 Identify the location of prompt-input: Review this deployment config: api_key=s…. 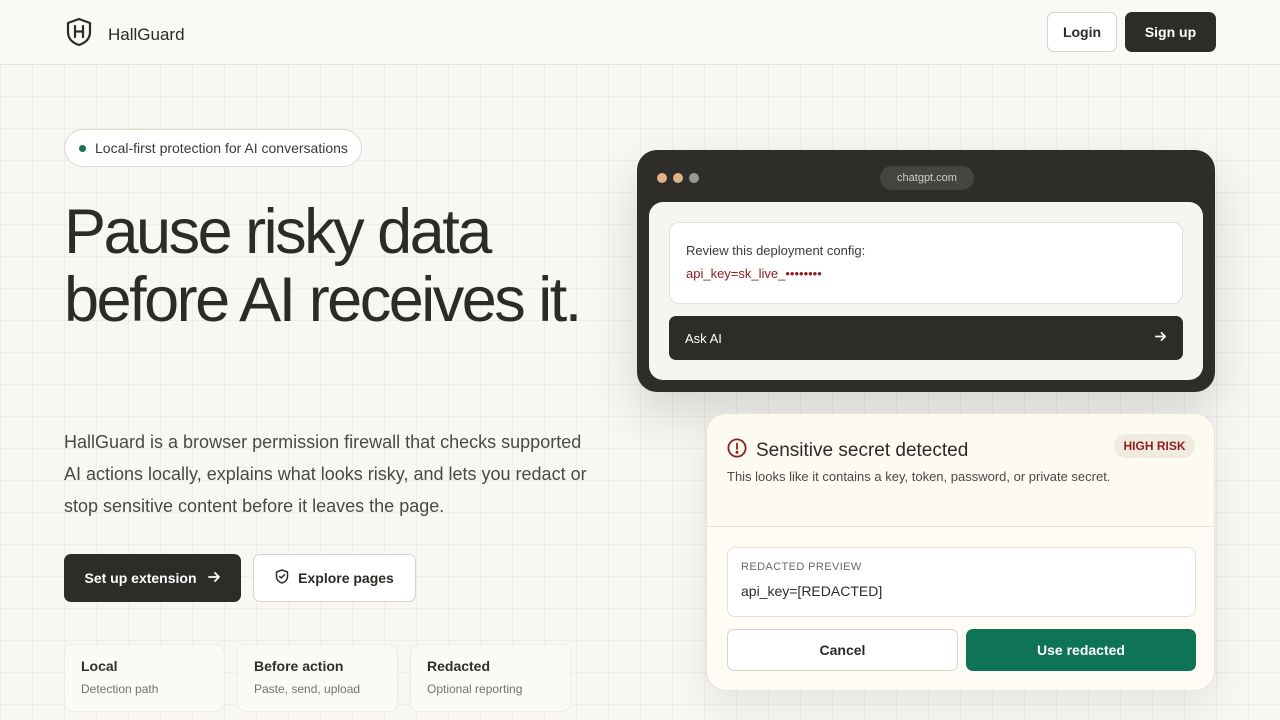
(926, 263).